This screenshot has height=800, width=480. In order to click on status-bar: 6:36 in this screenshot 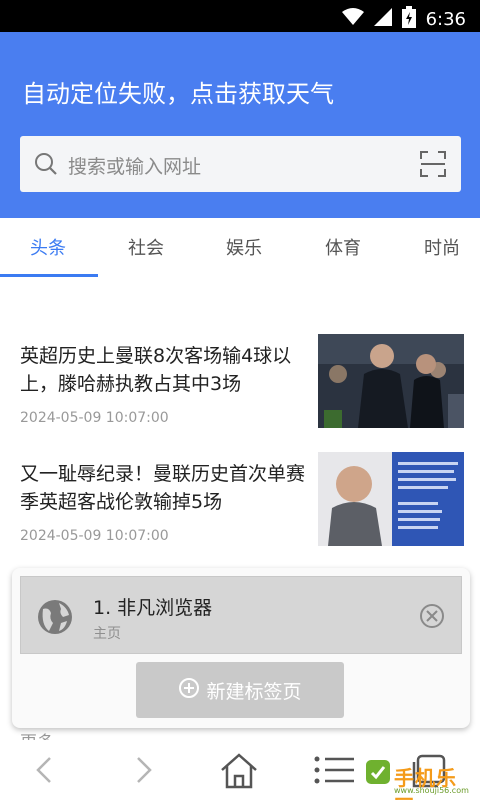, I will do `click(240, 16)`.